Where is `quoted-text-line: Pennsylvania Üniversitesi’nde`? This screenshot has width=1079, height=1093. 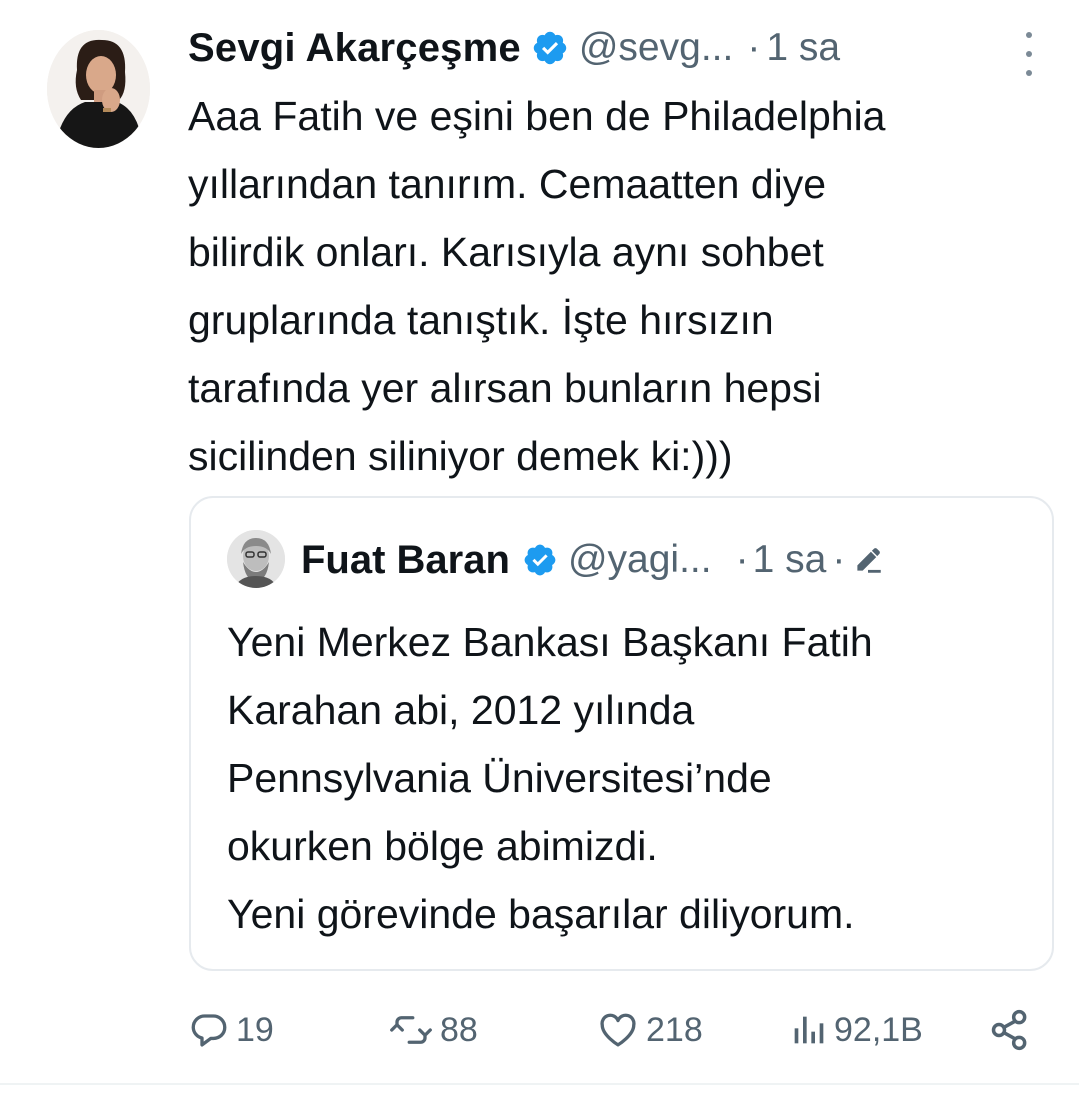
quoted-text-line: Pennsylvania Üniversitesi’nde is located at coordinates (499, 778).